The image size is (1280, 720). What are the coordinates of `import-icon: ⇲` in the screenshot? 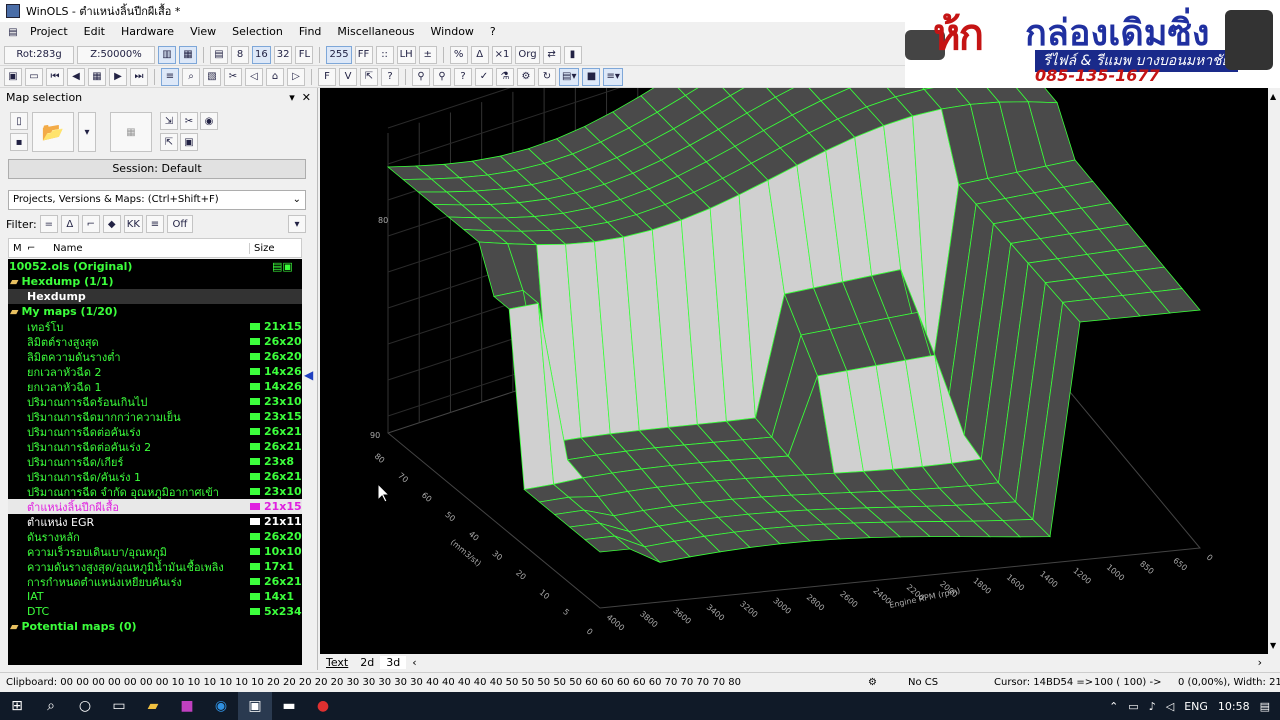 It's located at (169, 121).